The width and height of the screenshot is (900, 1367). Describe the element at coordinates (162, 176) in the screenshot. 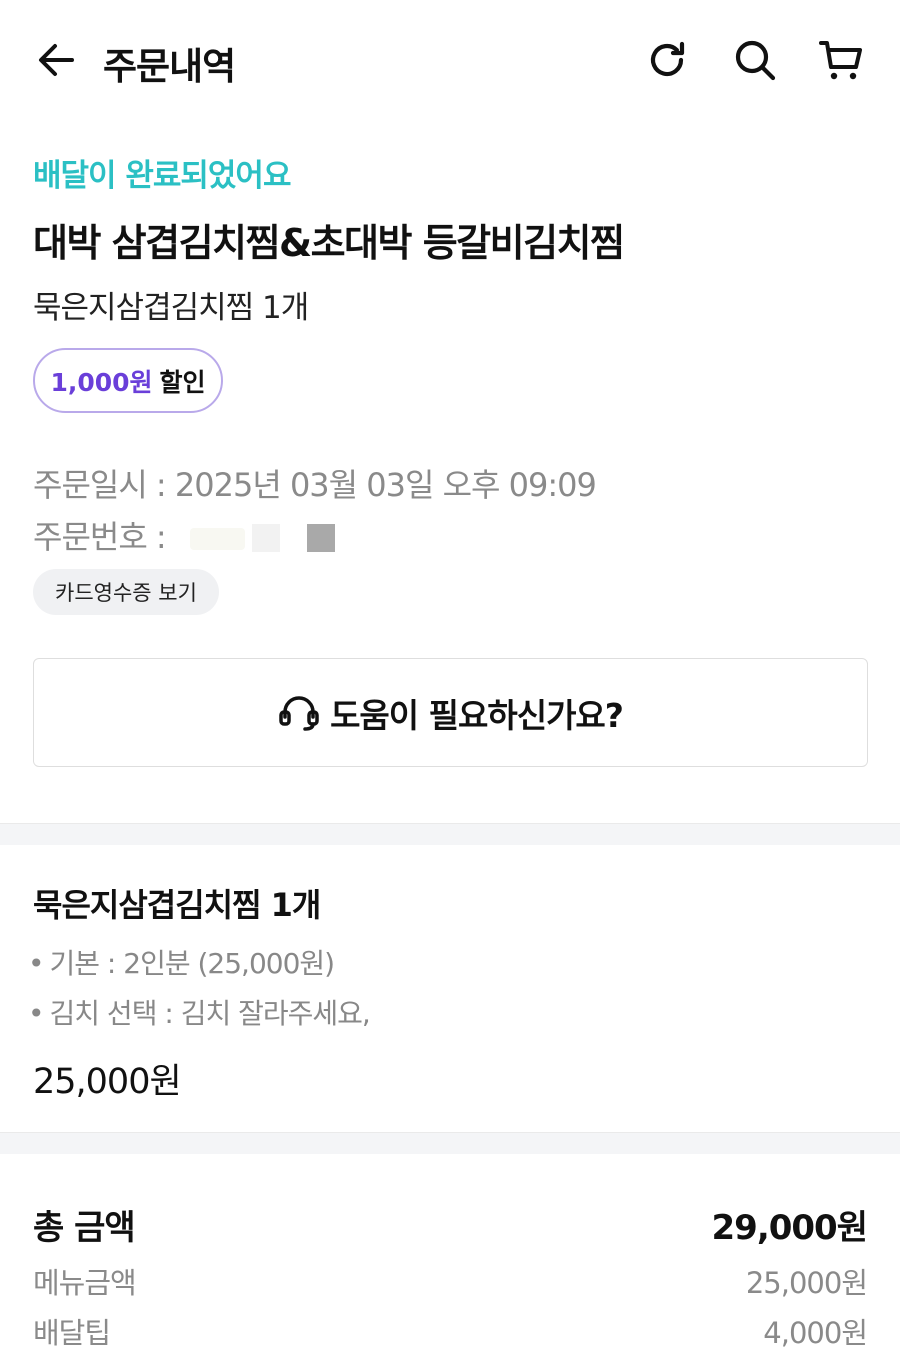

I see `delivery-status: 배달이 완료되었어요` at that location.